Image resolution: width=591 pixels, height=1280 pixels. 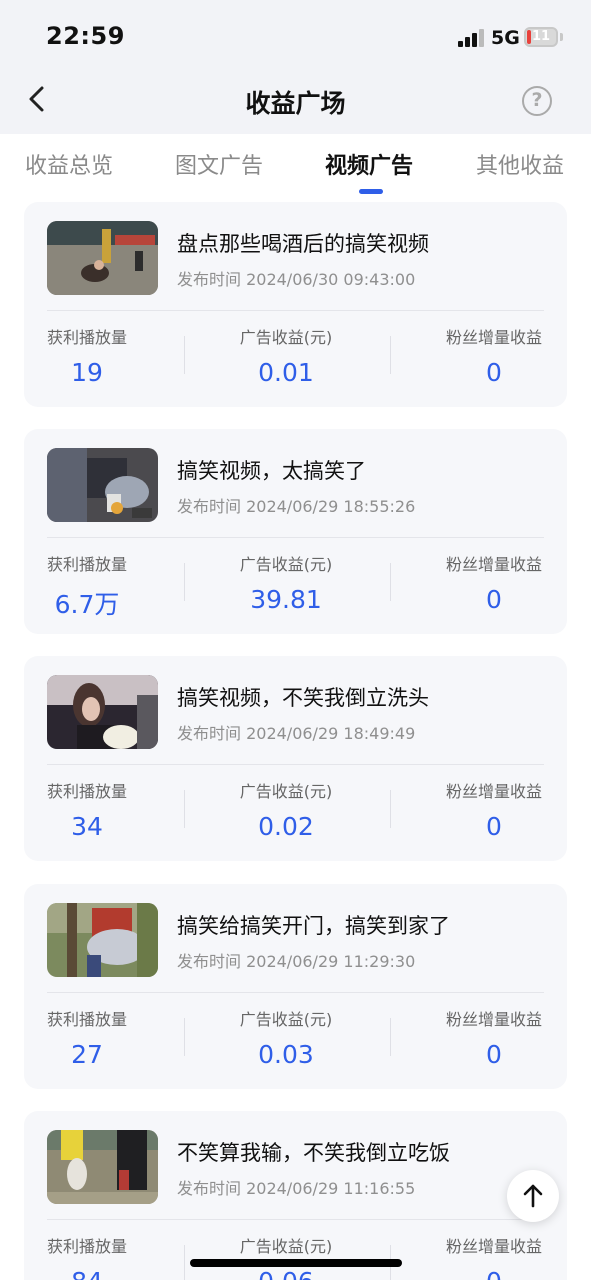 What do you see at coordinates (537, 101) in the screenshot?
I see `help-icon: ?` at bounding box center [537, 101].